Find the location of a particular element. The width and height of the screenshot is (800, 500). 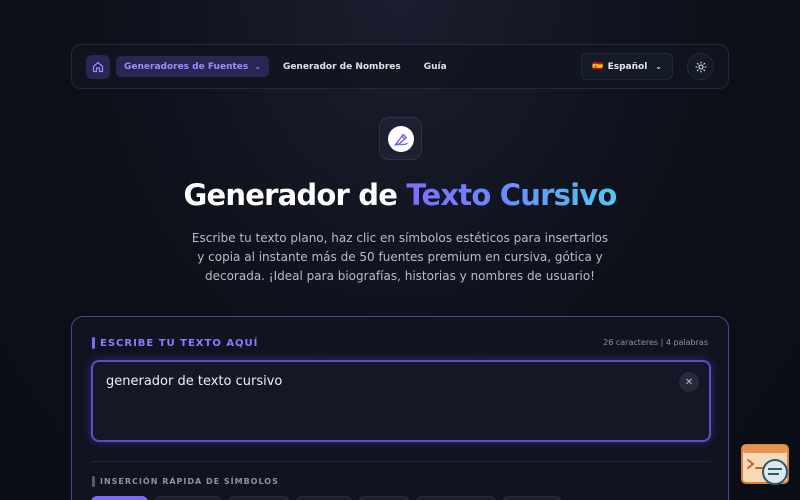

text-input-value: generador de texto cursivo is located at coordinates (194, 381).